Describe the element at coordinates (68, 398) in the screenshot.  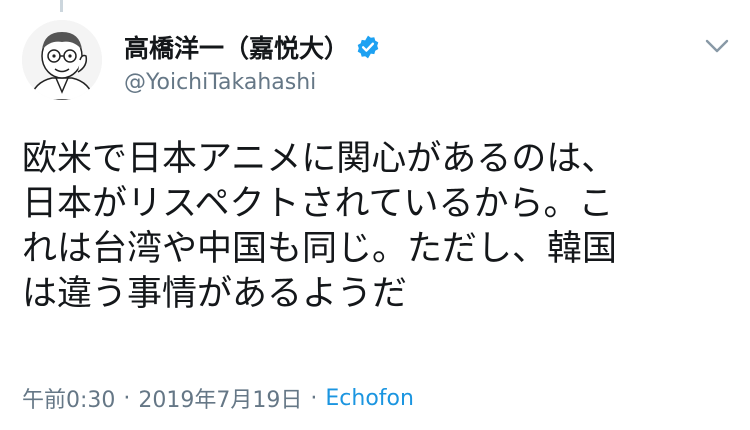
I see `tweet-time: 午前0:30` at that location.